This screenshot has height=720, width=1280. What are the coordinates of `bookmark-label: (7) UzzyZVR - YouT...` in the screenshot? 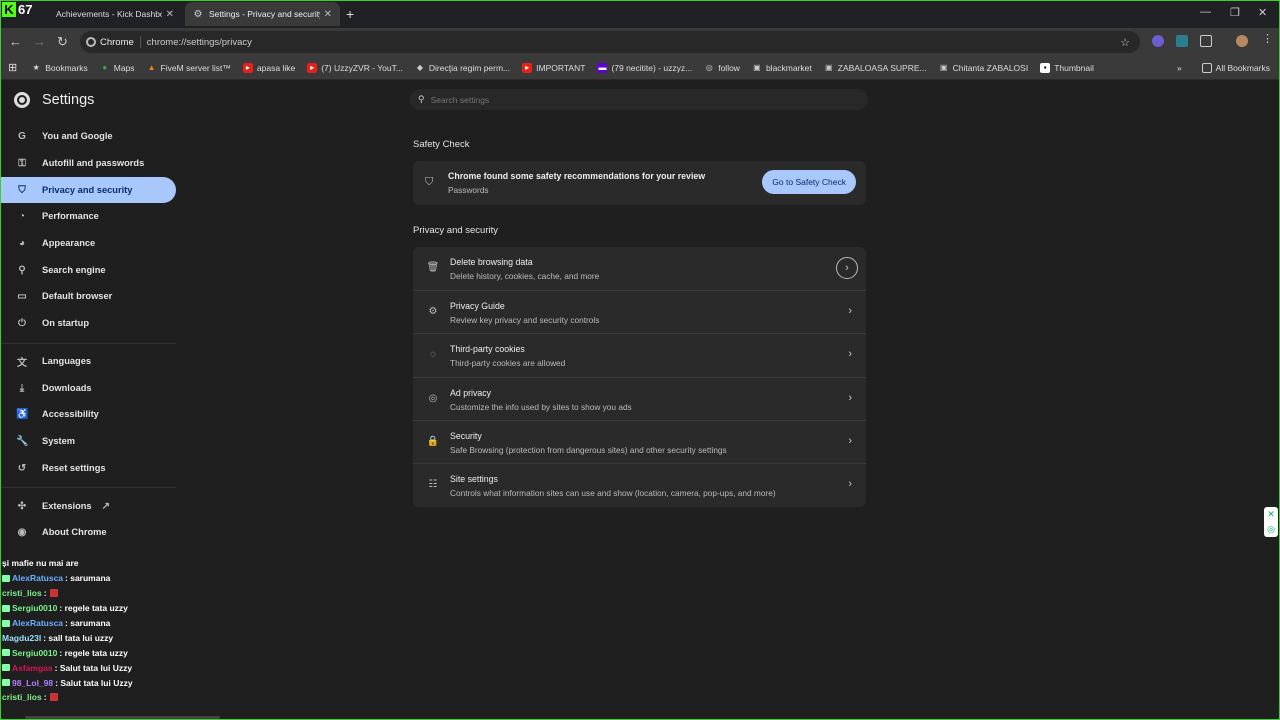 It's located at (362, 67).